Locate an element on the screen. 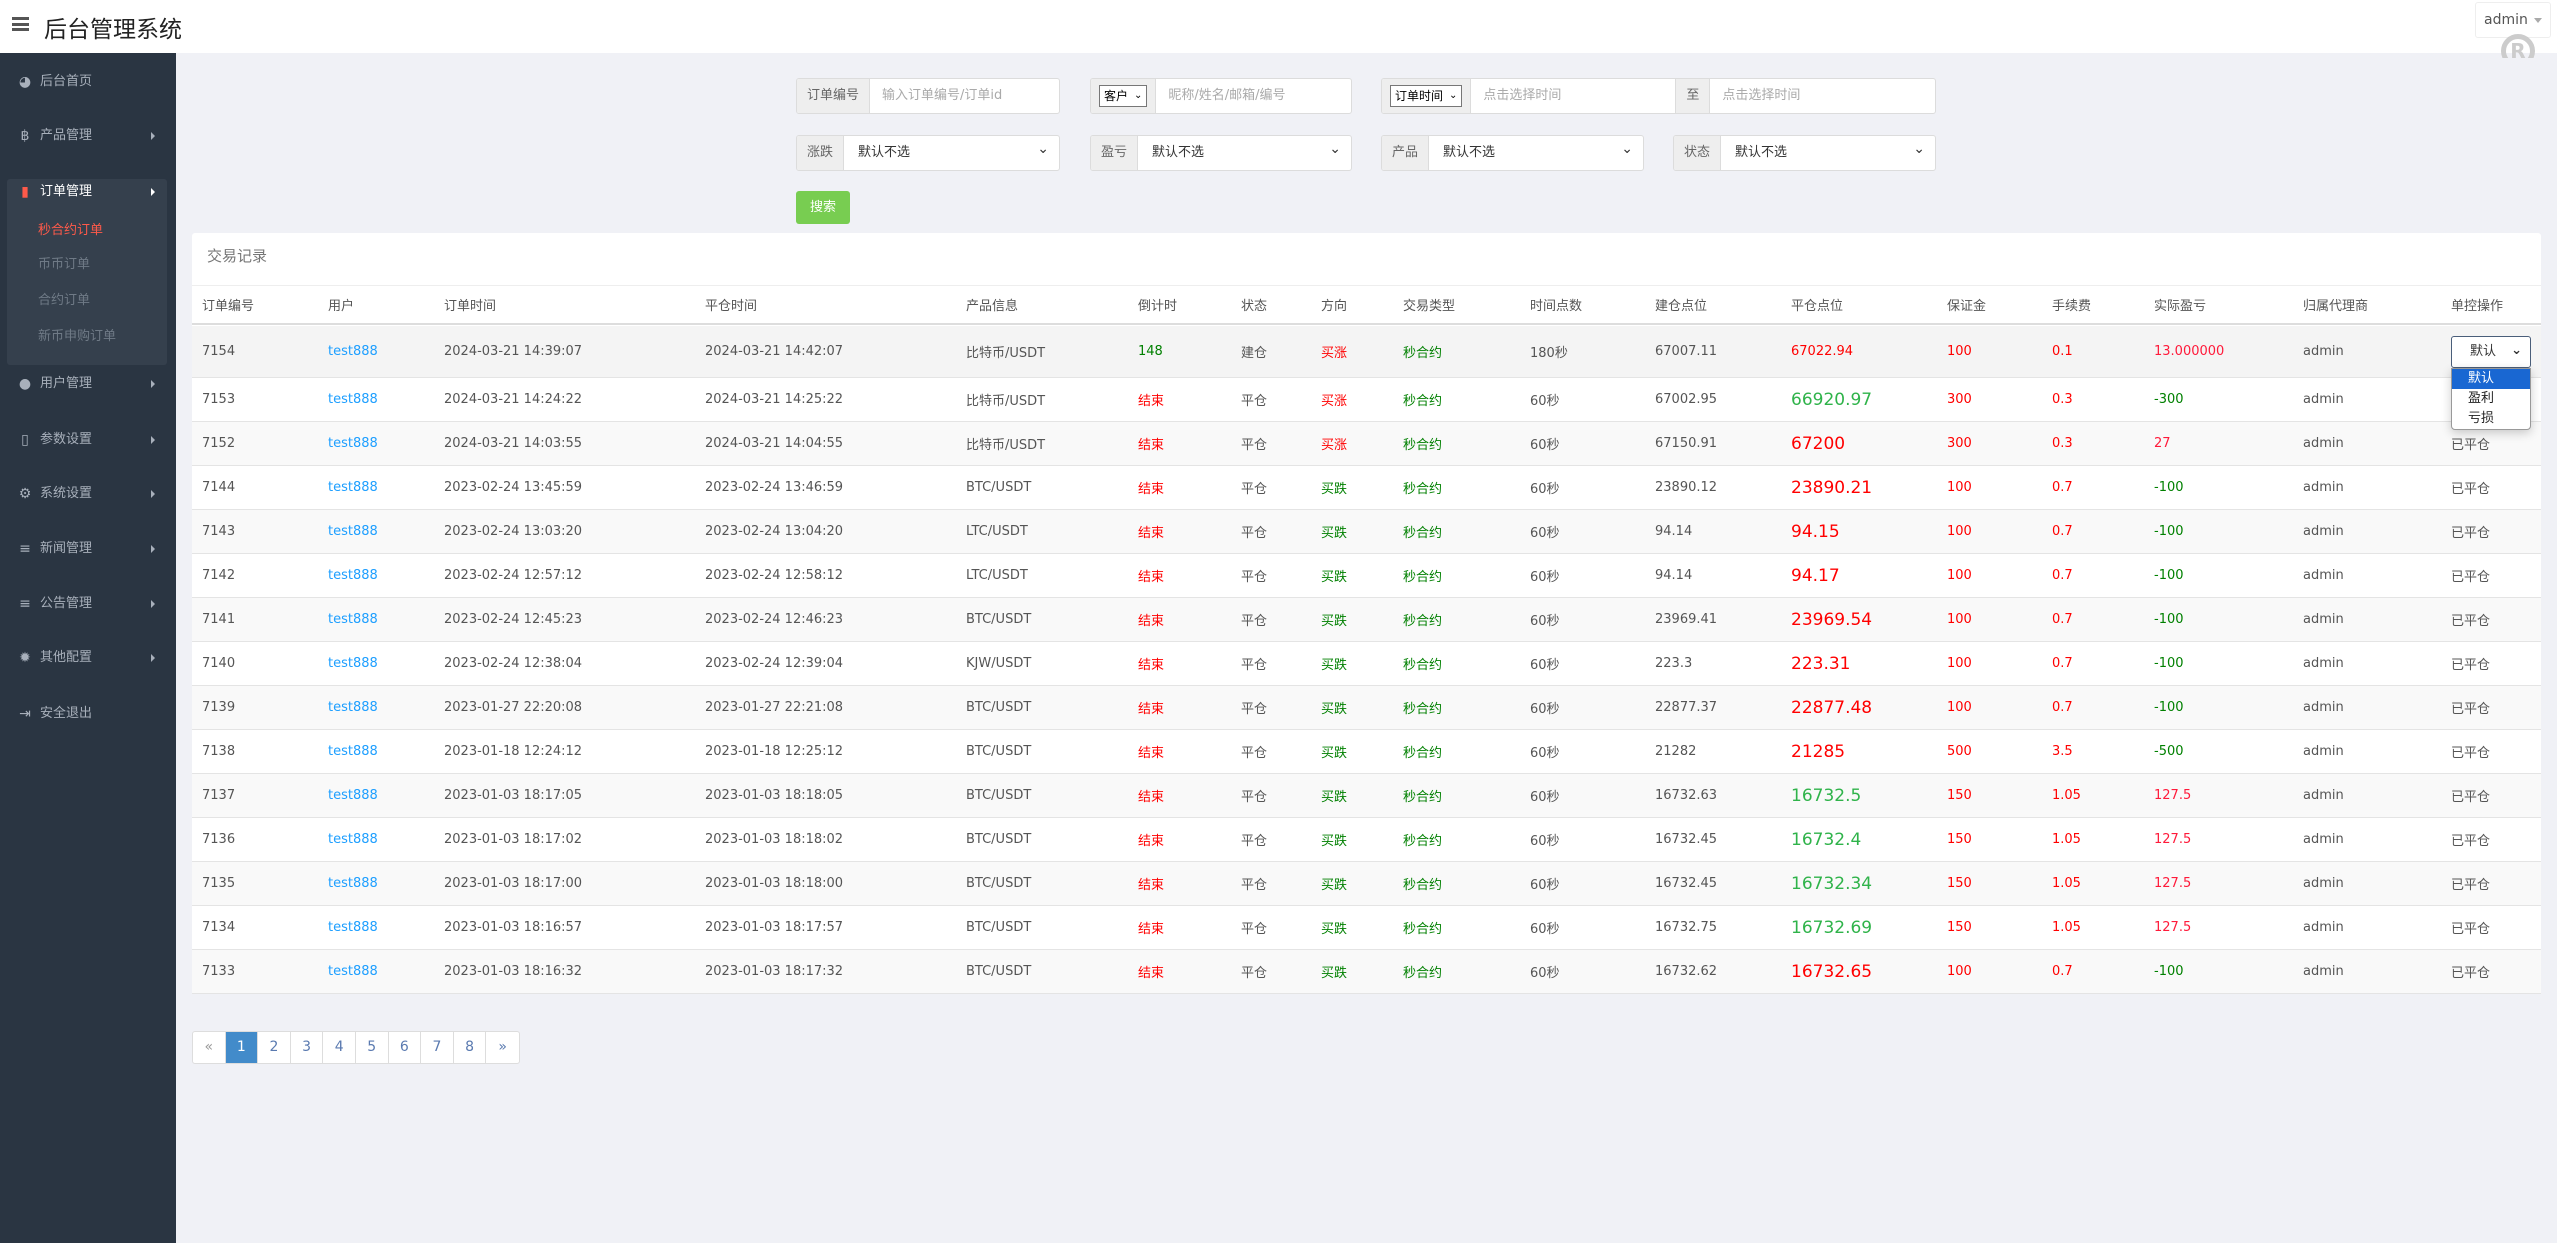 The image size is (2557, 1243). page-button: 1 is located at coordinates (242, 1047).